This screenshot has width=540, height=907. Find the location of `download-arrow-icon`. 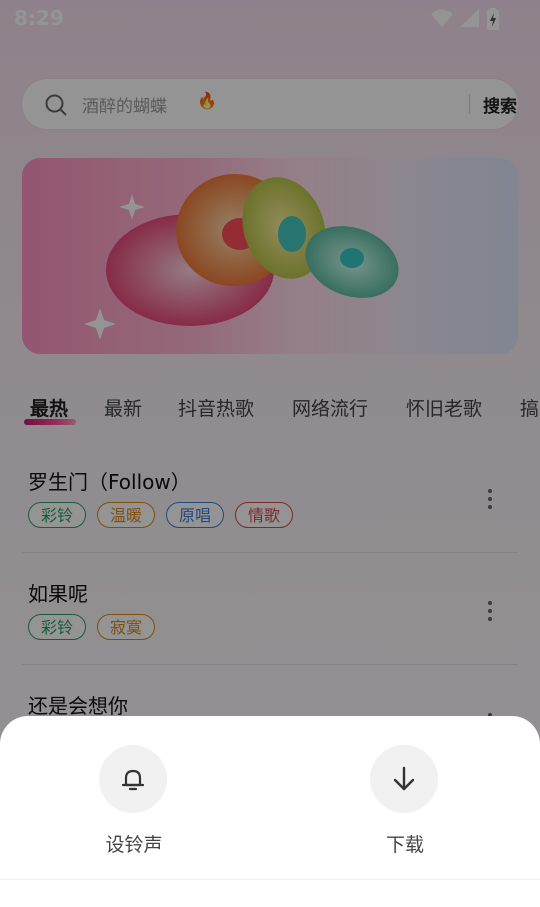

download-arrow-icon is located at coordinates (404, 778).